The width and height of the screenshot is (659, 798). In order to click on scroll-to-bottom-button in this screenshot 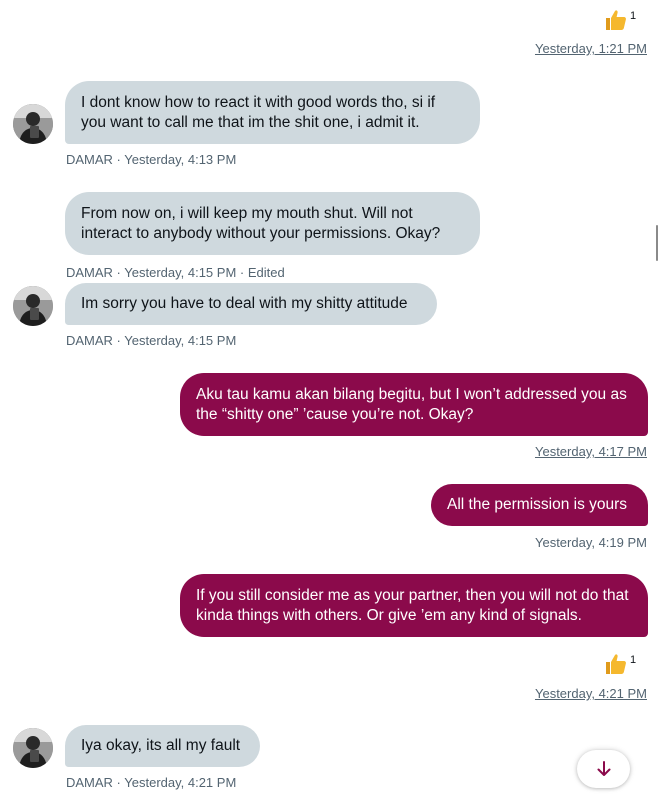, I will do `click(603, 769)`.